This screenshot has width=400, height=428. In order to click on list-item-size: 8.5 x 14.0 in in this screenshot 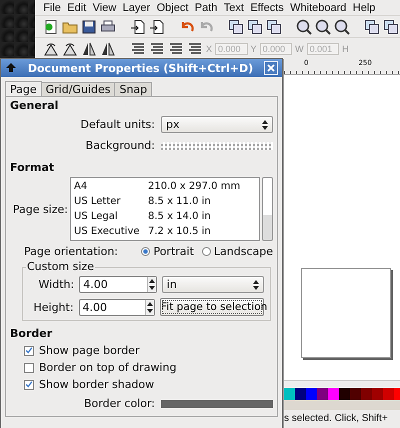, I will do `click(179, 217)`.